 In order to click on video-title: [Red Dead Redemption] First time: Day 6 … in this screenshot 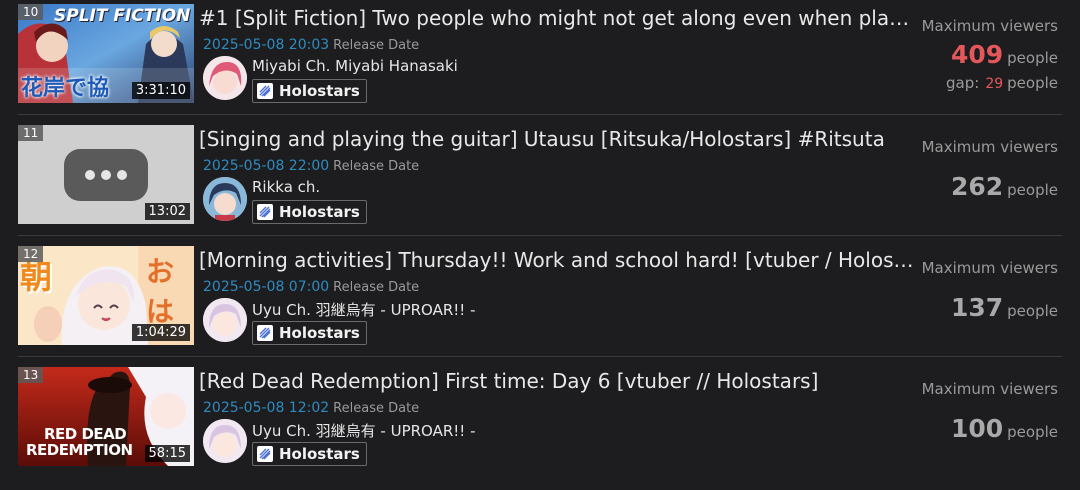, I will do `click(559, 381)`.